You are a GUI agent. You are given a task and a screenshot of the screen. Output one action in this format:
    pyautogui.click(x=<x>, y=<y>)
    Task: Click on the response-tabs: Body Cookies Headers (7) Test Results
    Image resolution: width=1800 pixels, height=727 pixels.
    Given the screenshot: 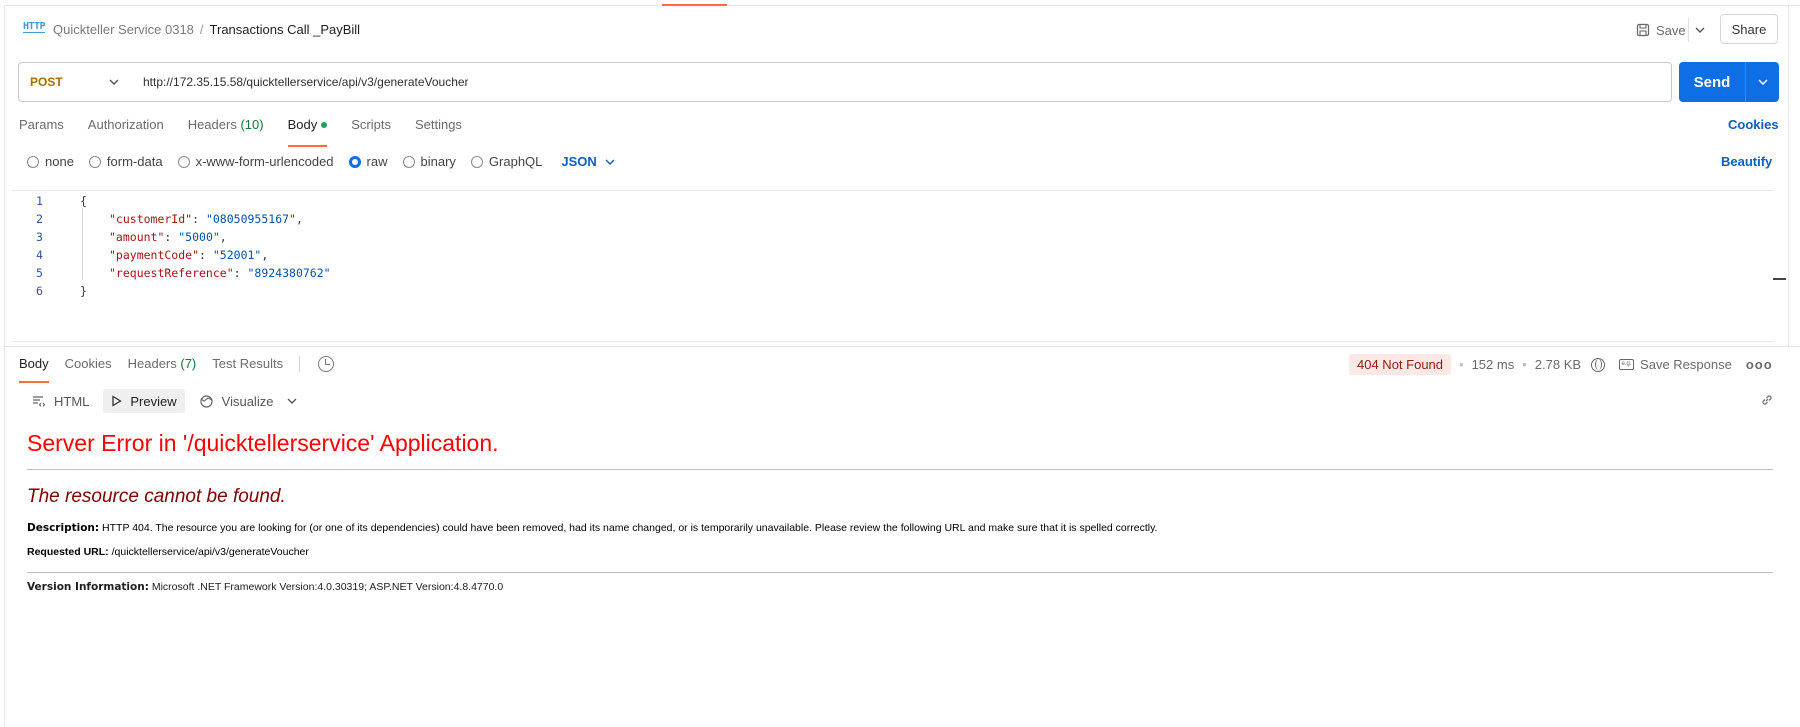 What is the action you would take?
    pyautogui.click(x=177, y=369)
    